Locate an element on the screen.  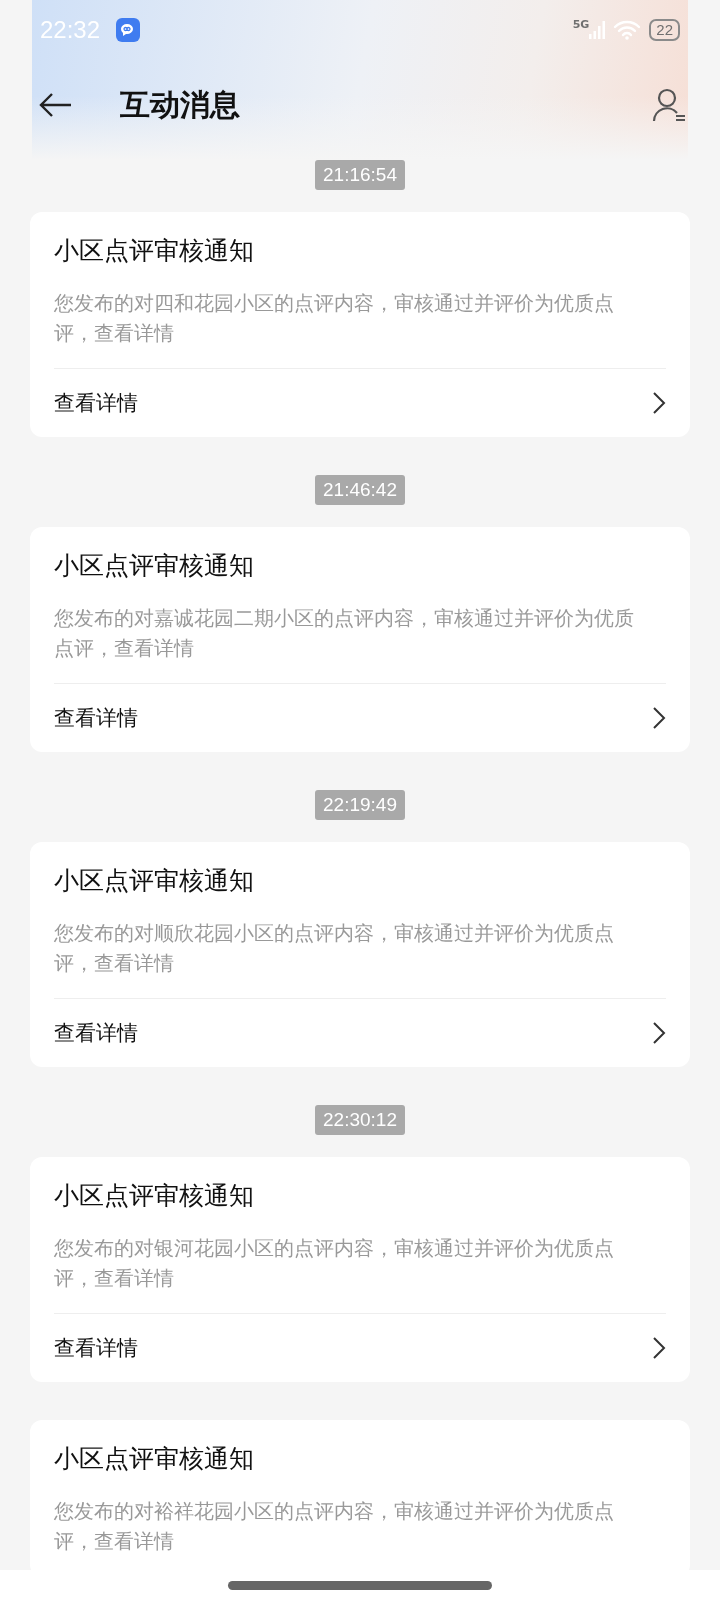
message-body: 您发布的对四和花园小区的点评内容，审核通过并评价为优质点评，查看详情 is located at coordinates (360, 328).